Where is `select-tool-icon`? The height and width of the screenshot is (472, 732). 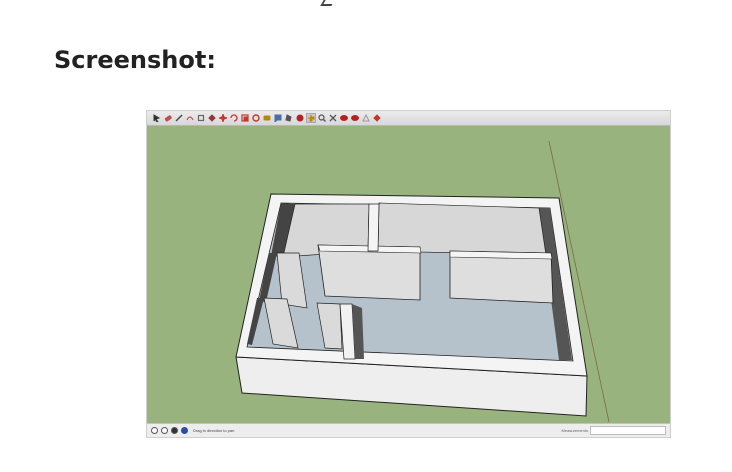 select-tool-icon is located at coordinates (157, 118).